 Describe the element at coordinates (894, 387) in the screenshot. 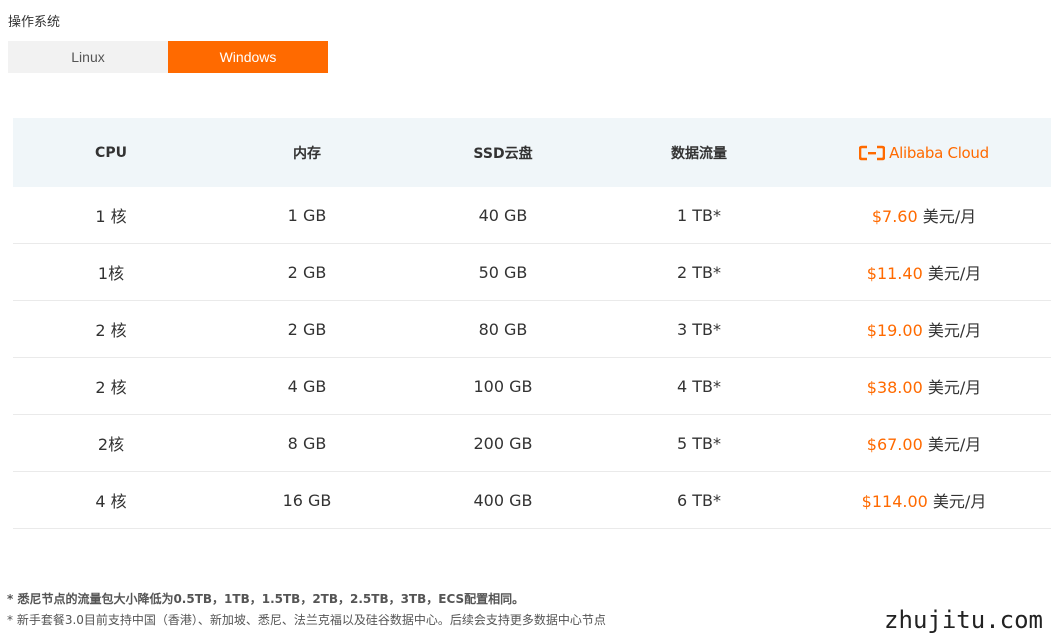

I see `price-value: $38.00` at that location.